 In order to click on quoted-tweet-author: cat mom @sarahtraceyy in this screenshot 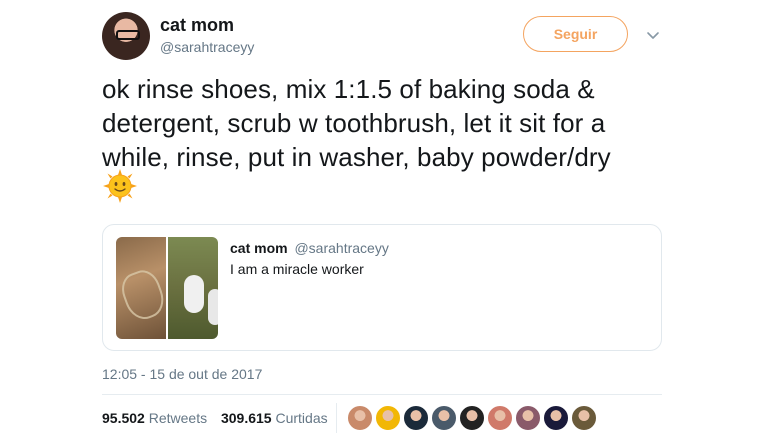, I will do `click(309, 248)`.